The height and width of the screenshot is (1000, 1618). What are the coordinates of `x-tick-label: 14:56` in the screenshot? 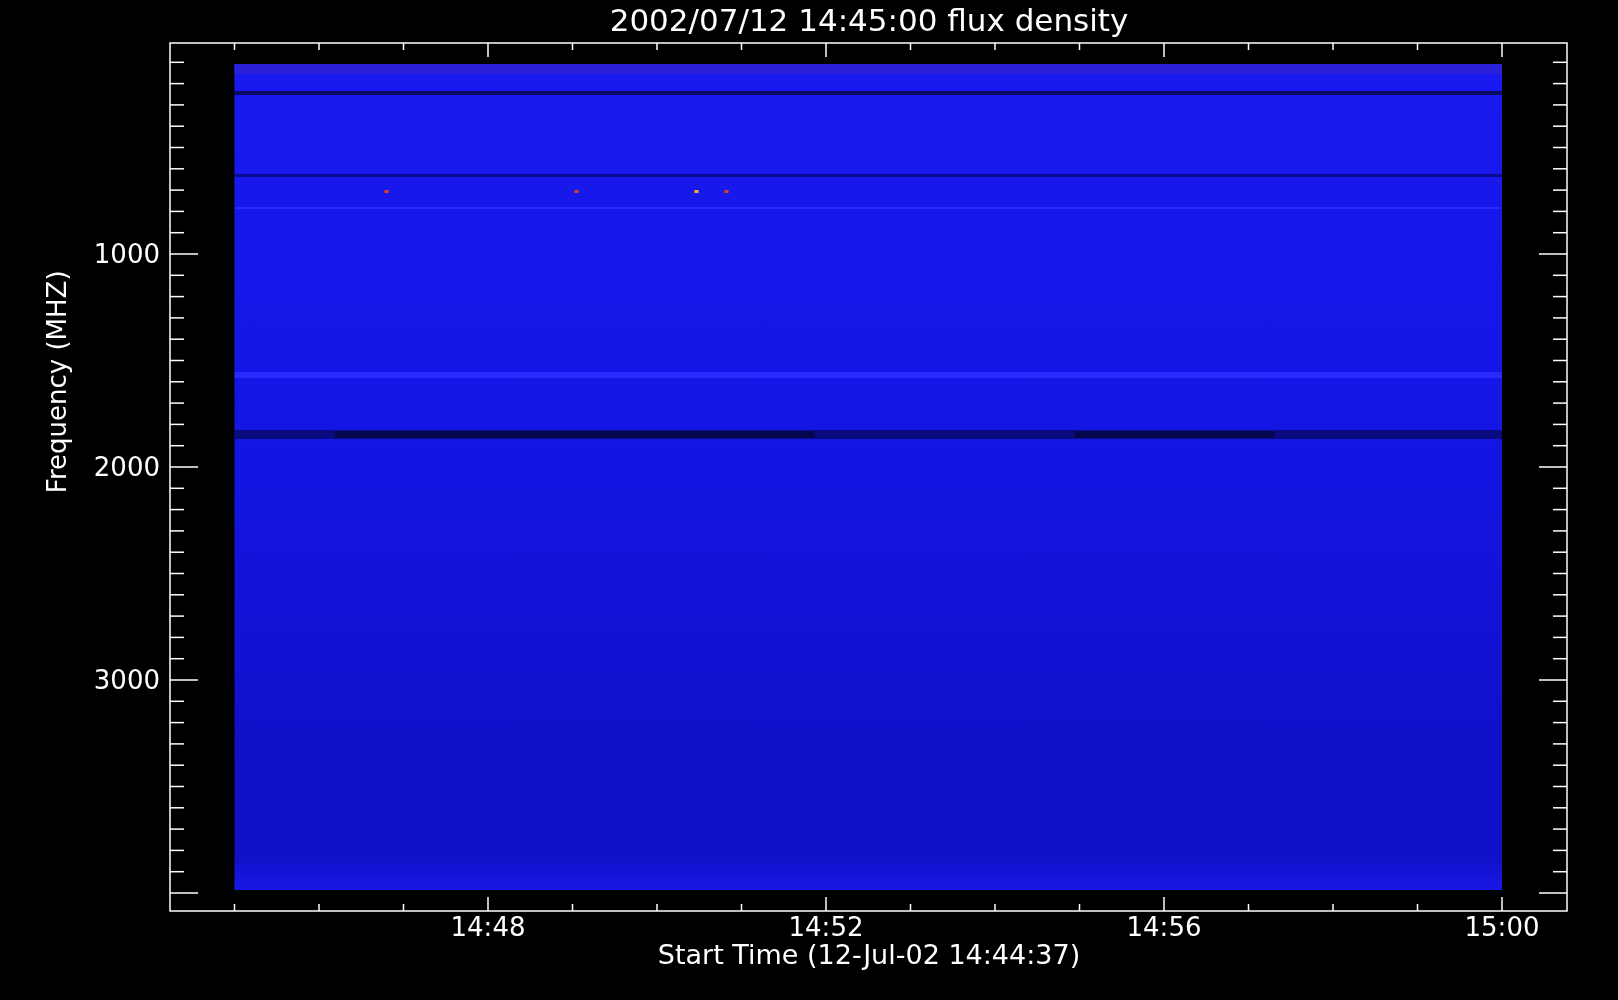 It's located at (1164, 927).